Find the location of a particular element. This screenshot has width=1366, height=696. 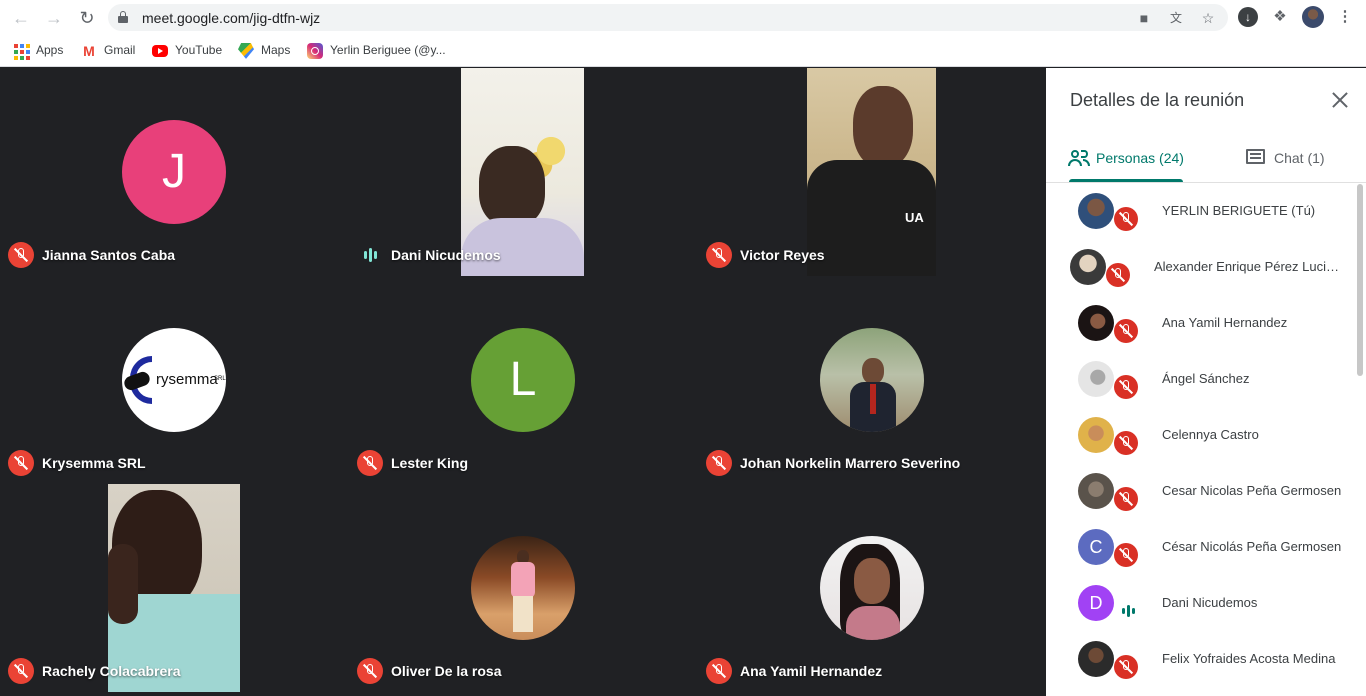

participant-tile: UA Victor Reyes is located at coordinates (872, 172).